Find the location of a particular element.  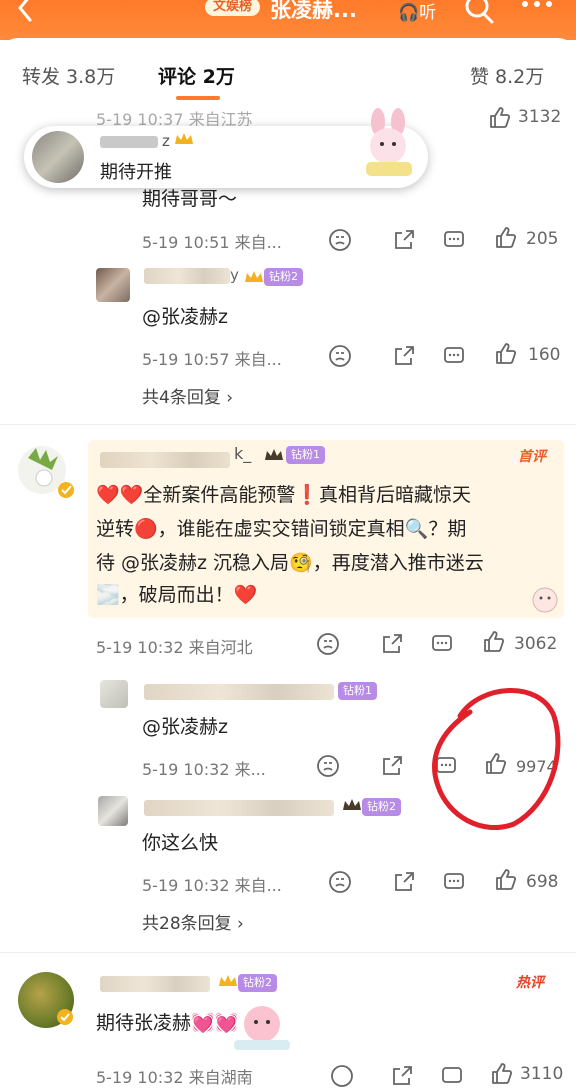

comment-text: 期待张凌赫💓💓 is located at coordinates (167, 1023).